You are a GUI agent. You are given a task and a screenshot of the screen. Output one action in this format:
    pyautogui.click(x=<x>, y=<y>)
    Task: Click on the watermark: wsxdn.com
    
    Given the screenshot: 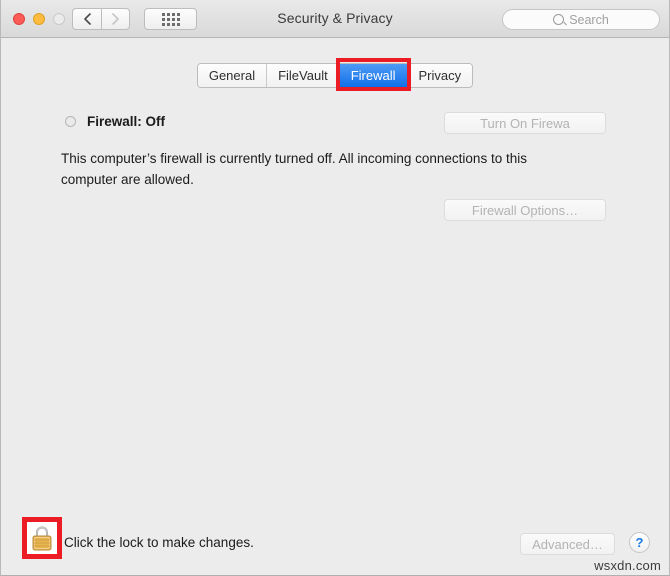 What is the action you would take?
    pyautogui.click(x=627, y=565)
    